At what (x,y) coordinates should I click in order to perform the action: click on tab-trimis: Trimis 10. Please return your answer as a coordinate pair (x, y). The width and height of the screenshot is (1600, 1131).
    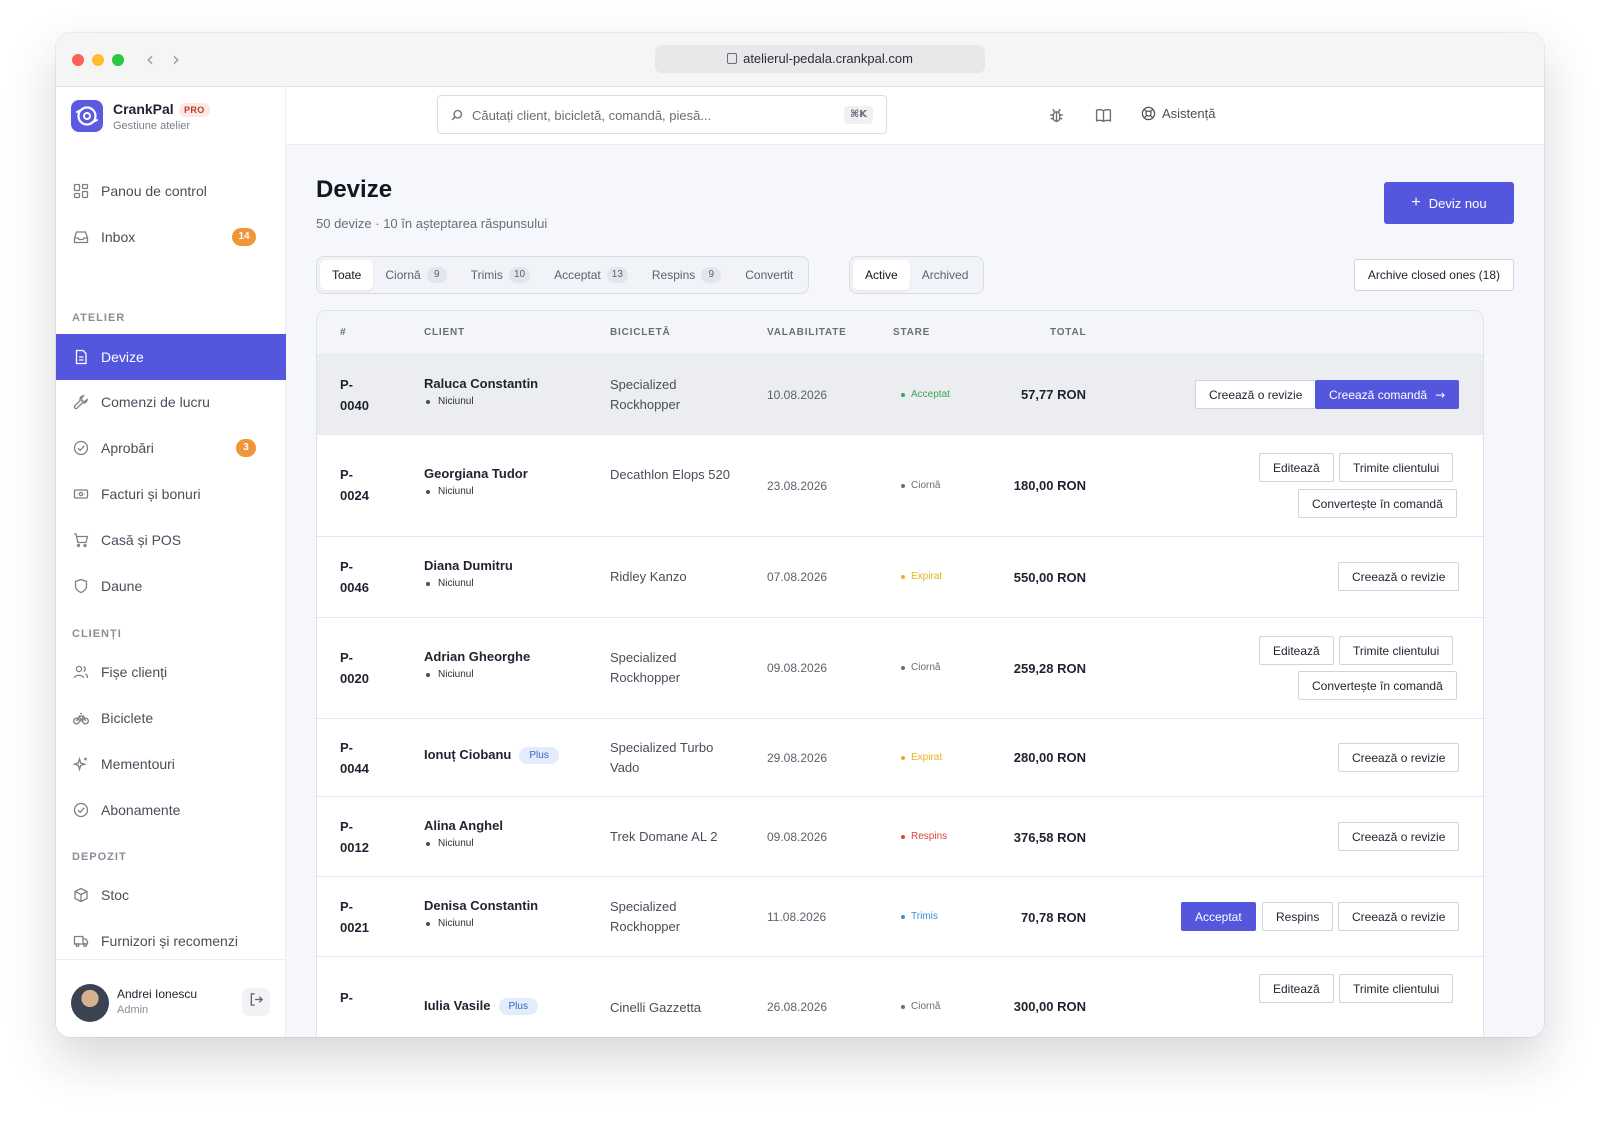
    Looking at the image, I should click on (500, 275).